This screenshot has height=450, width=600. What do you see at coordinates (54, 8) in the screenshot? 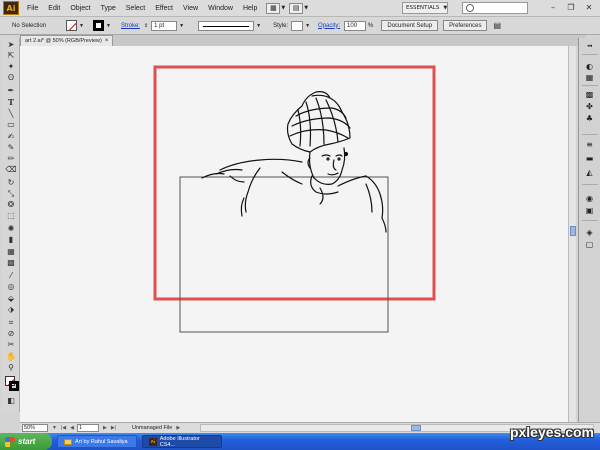
I see `menu-edit: Edit` at bounding box center [54, 8].